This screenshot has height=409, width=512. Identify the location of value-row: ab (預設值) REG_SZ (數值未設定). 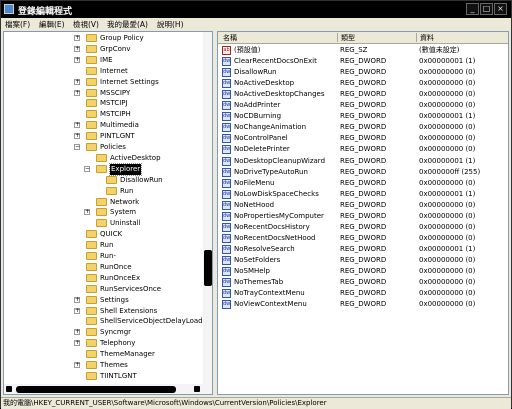
(363, 50).